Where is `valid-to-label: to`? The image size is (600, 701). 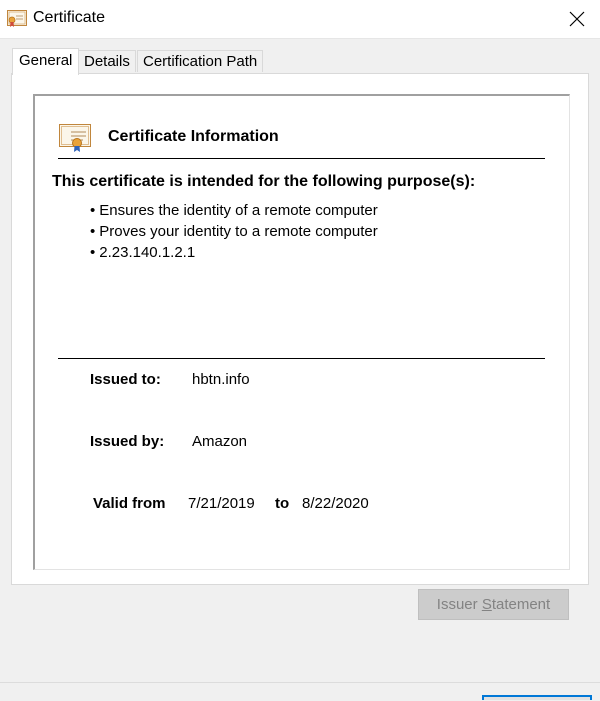
valid-to-label: to is located at coordinates (282, 503).